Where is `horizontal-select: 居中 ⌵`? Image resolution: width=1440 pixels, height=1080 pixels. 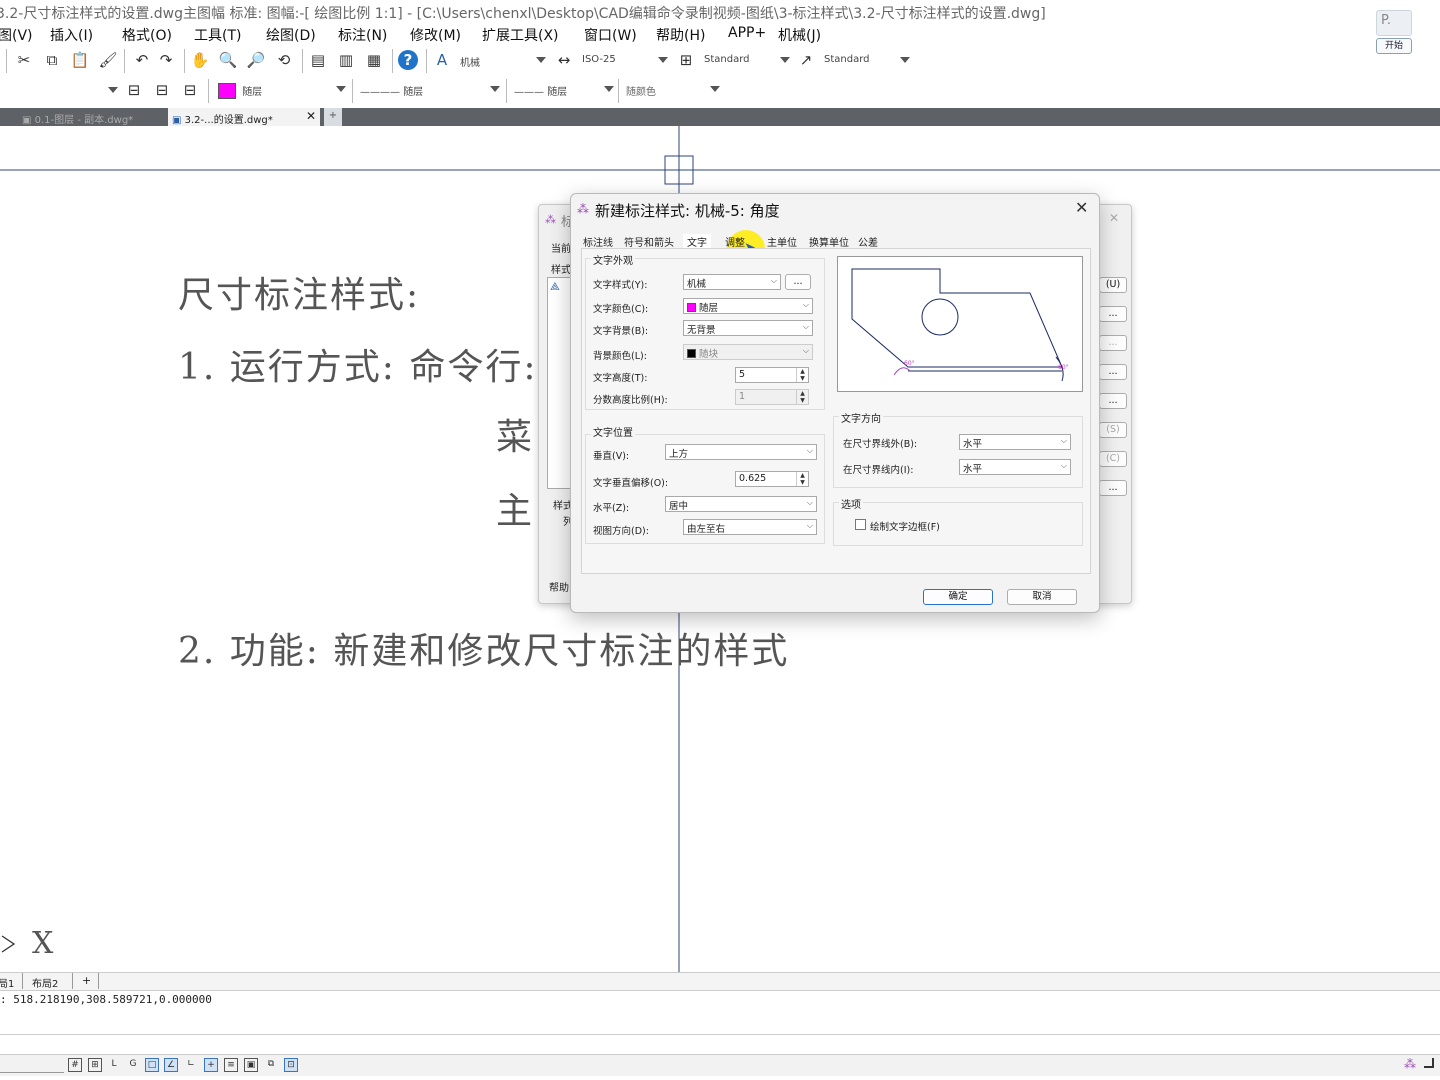
horizontal-select: 居中 ⌵ is located at coordinates (741, 504).